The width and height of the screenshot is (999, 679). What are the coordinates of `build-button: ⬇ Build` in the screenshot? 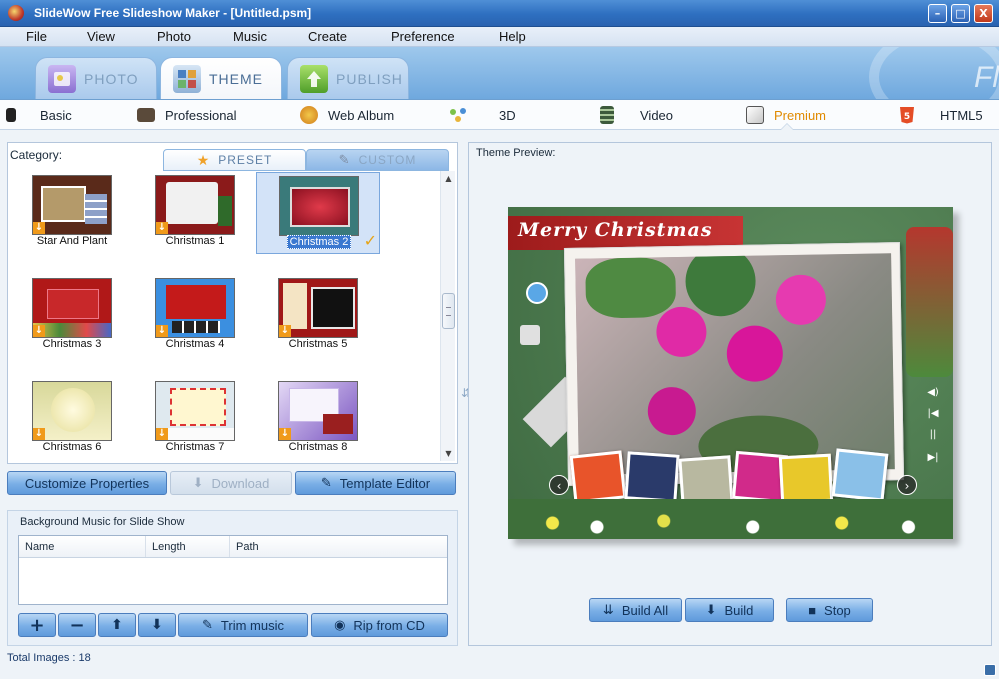 It's located at (729, 610).